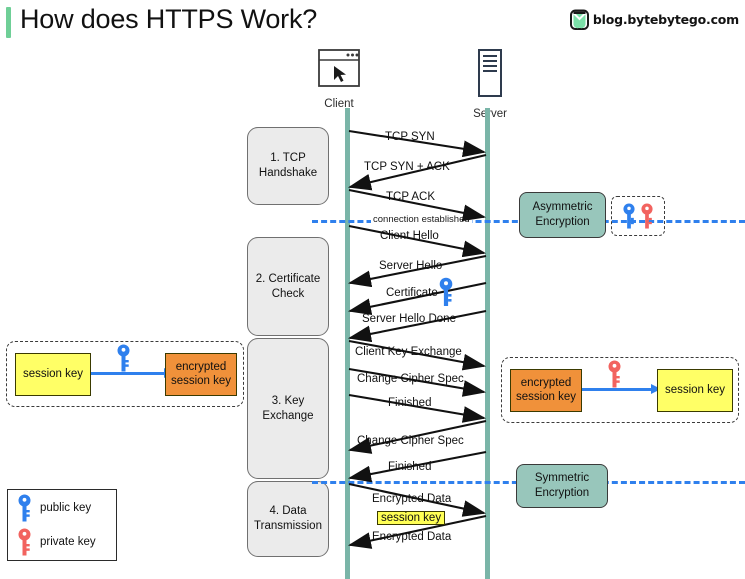 This screenshot has height=579, width=745. What do you see at coordinates (288, 286) in the screenshot?
I see `phase-box-certificate-check: 2. Certificate Check` at bounding box center [288, 286].